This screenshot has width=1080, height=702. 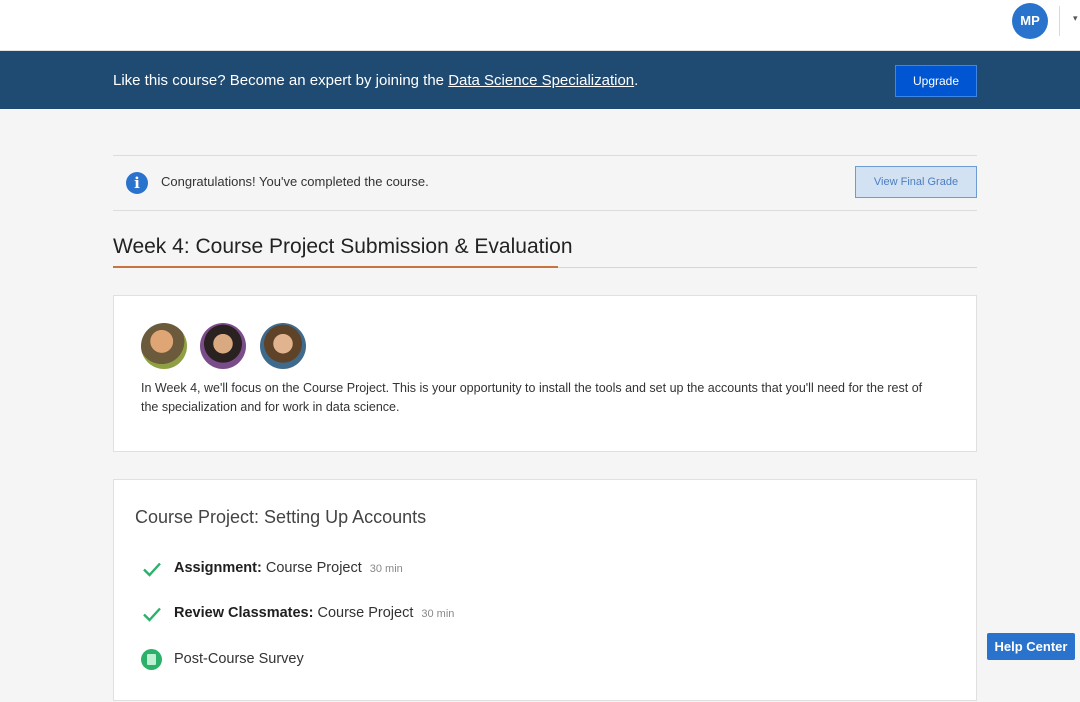 I want to click on survey-icon, so click(x=151, y=659).